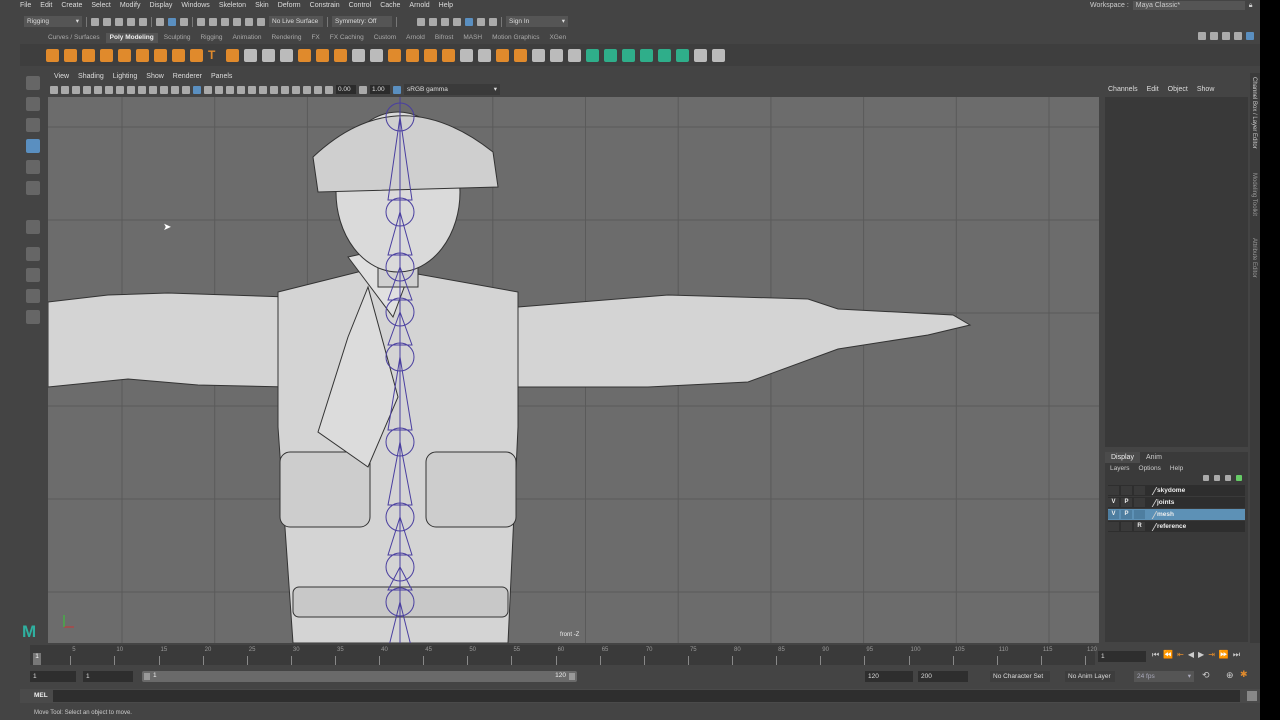  Describe the element at coordinates (100, 5) in the screenshot. I see `menu-select: Select` at that location.